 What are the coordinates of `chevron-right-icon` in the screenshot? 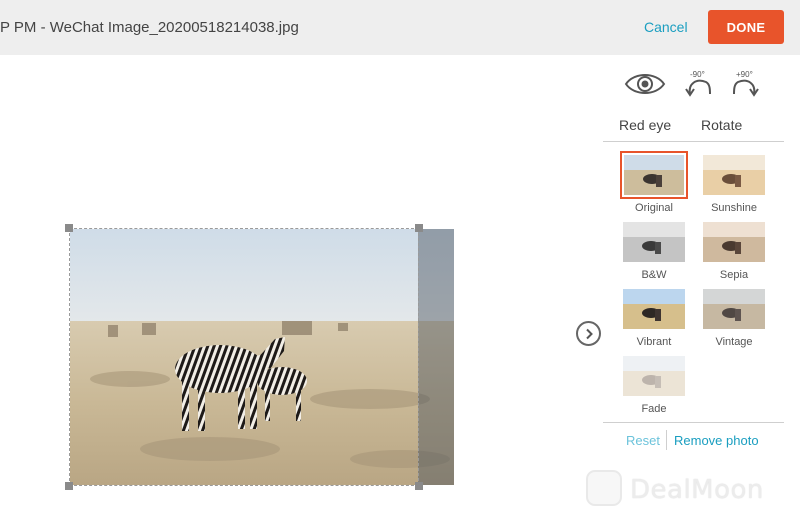 It's located at (589, 333).